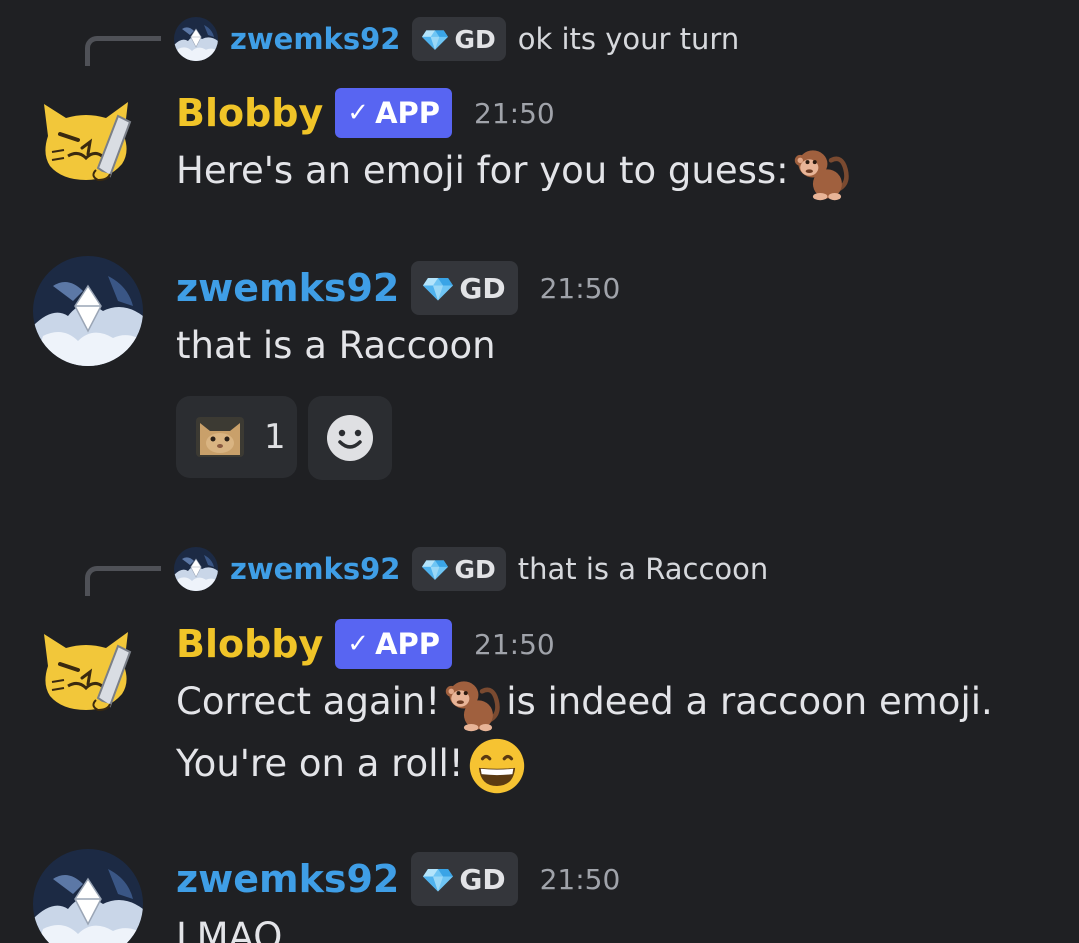 This screenshot has width=1079, height=943. What do you see at coordinates (628, 39) in the screenshot?
I see `reply-text: ok its your turn` at bounding box center [628, 39].